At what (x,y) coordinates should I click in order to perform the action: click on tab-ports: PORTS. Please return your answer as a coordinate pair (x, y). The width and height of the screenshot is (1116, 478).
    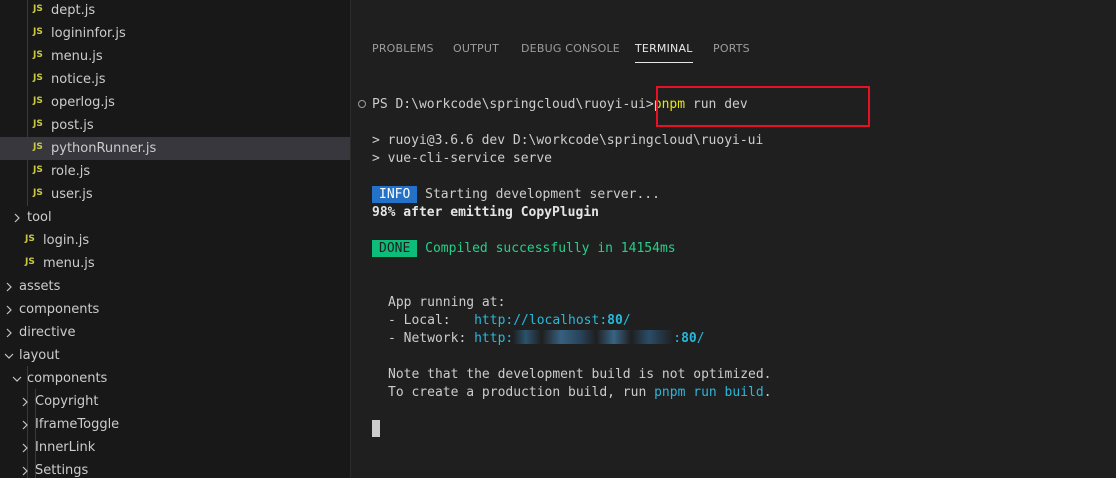
    Looking at the image, I should click on (731, 51).